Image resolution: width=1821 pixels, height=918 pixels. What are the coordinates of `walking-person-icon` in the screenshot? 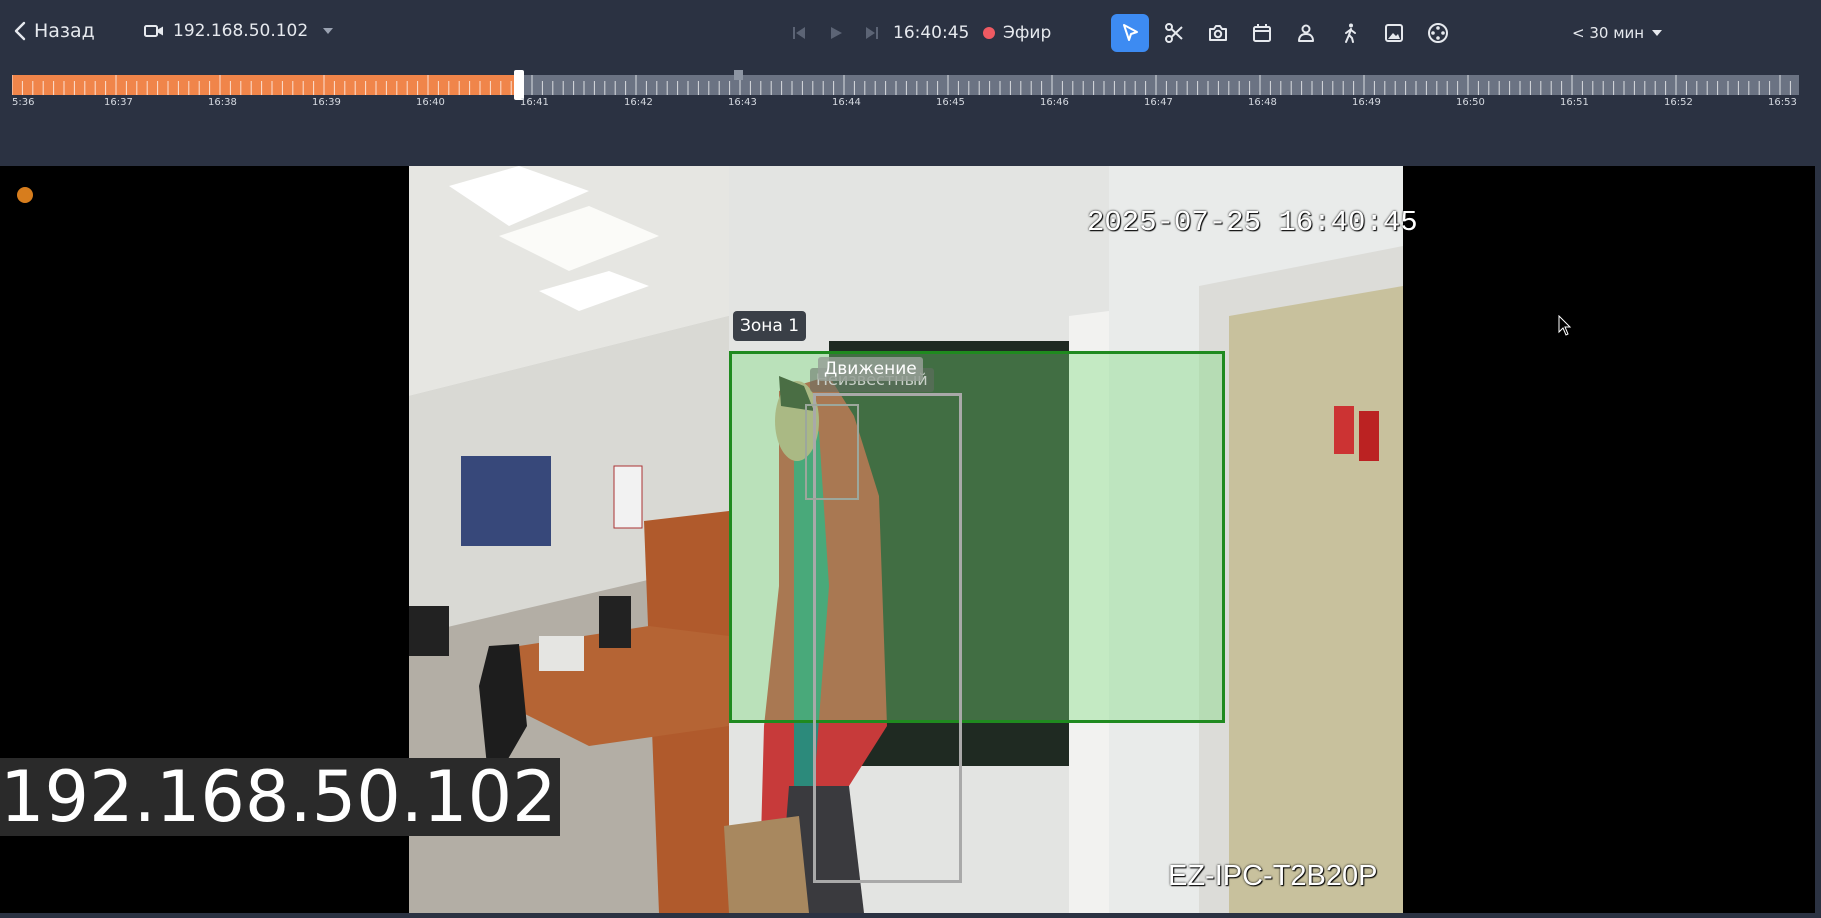 It's located at (1350, 33).